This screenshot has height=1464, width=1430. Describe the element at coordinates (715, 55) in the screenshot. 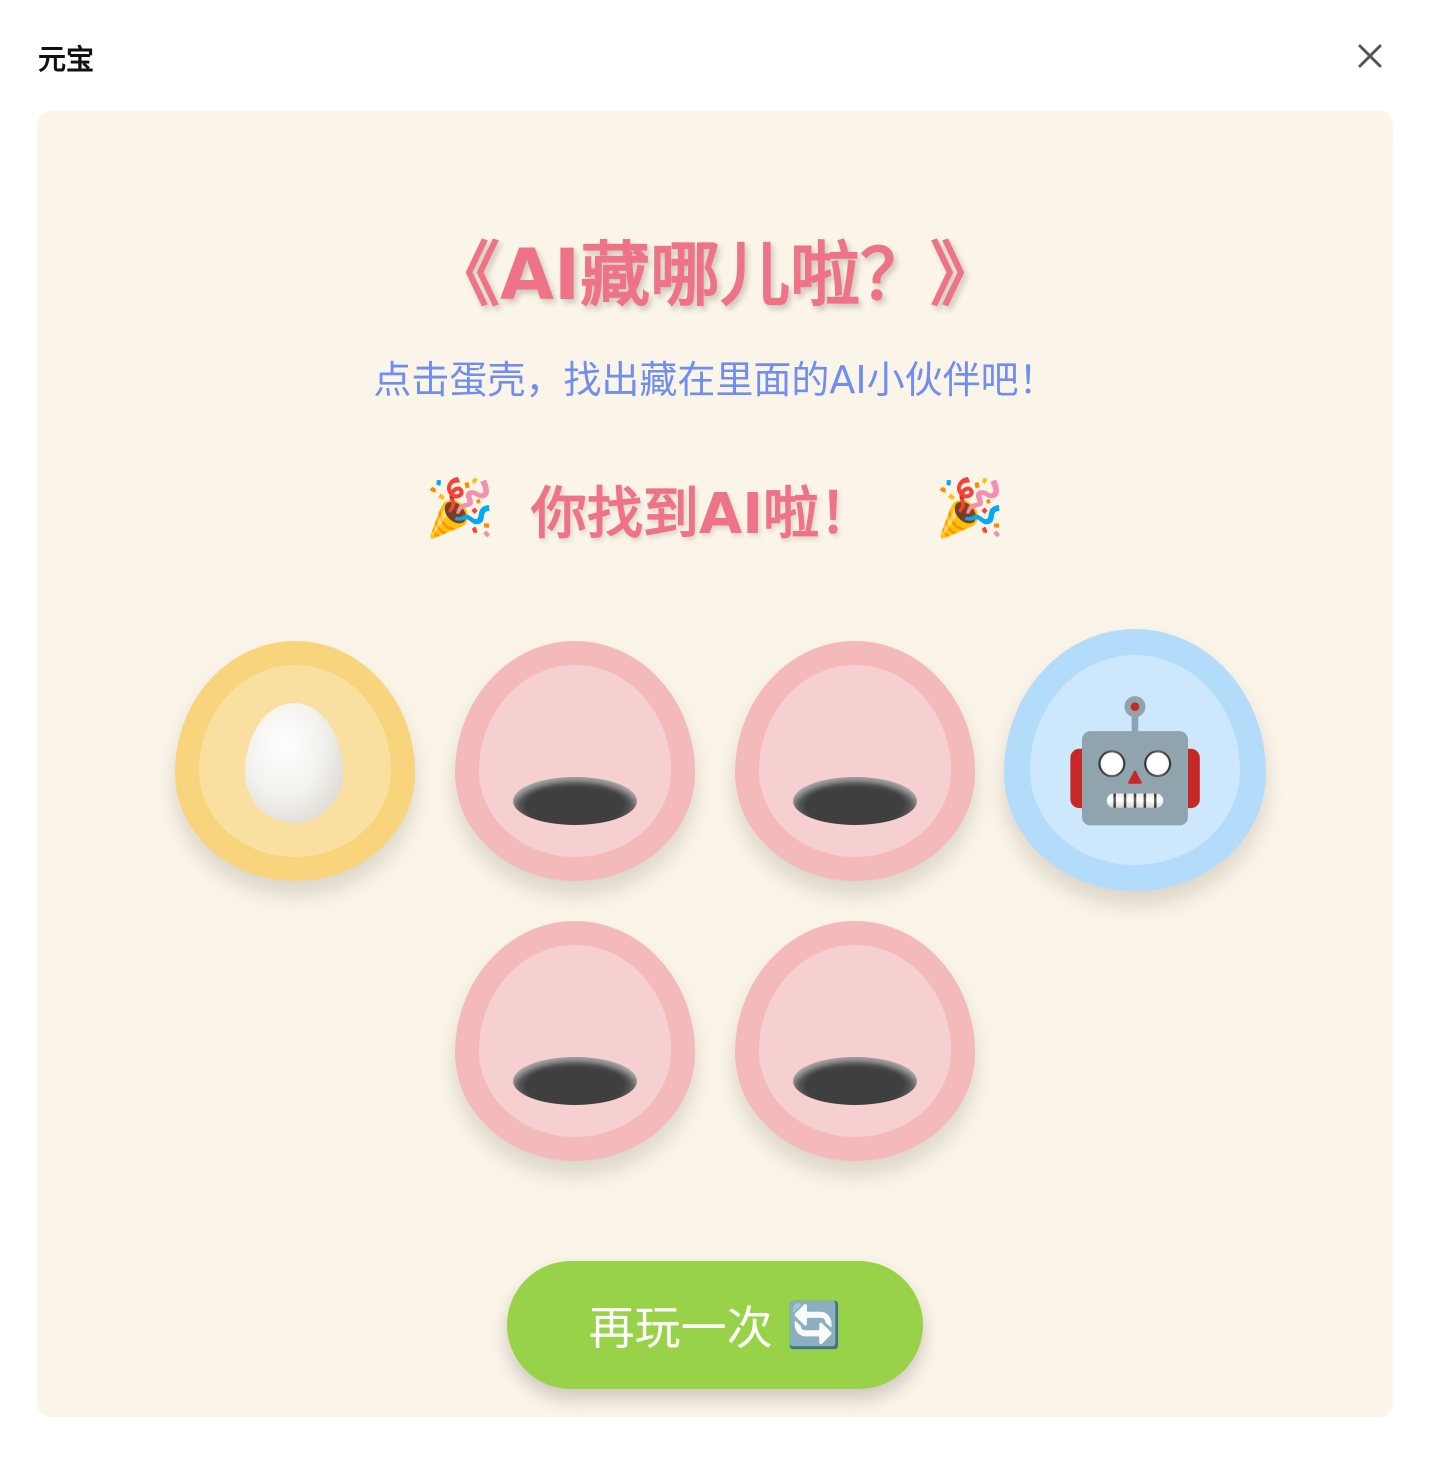

I see `title-bar: 元宝` at that location.